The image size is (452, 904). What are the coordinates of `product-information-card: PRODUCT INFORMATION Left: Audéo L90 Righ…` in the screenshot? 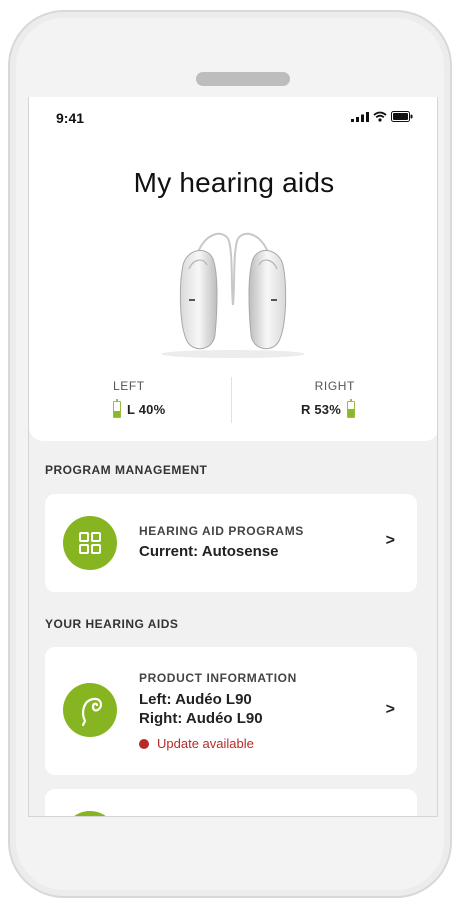 It's located at (231, 711).